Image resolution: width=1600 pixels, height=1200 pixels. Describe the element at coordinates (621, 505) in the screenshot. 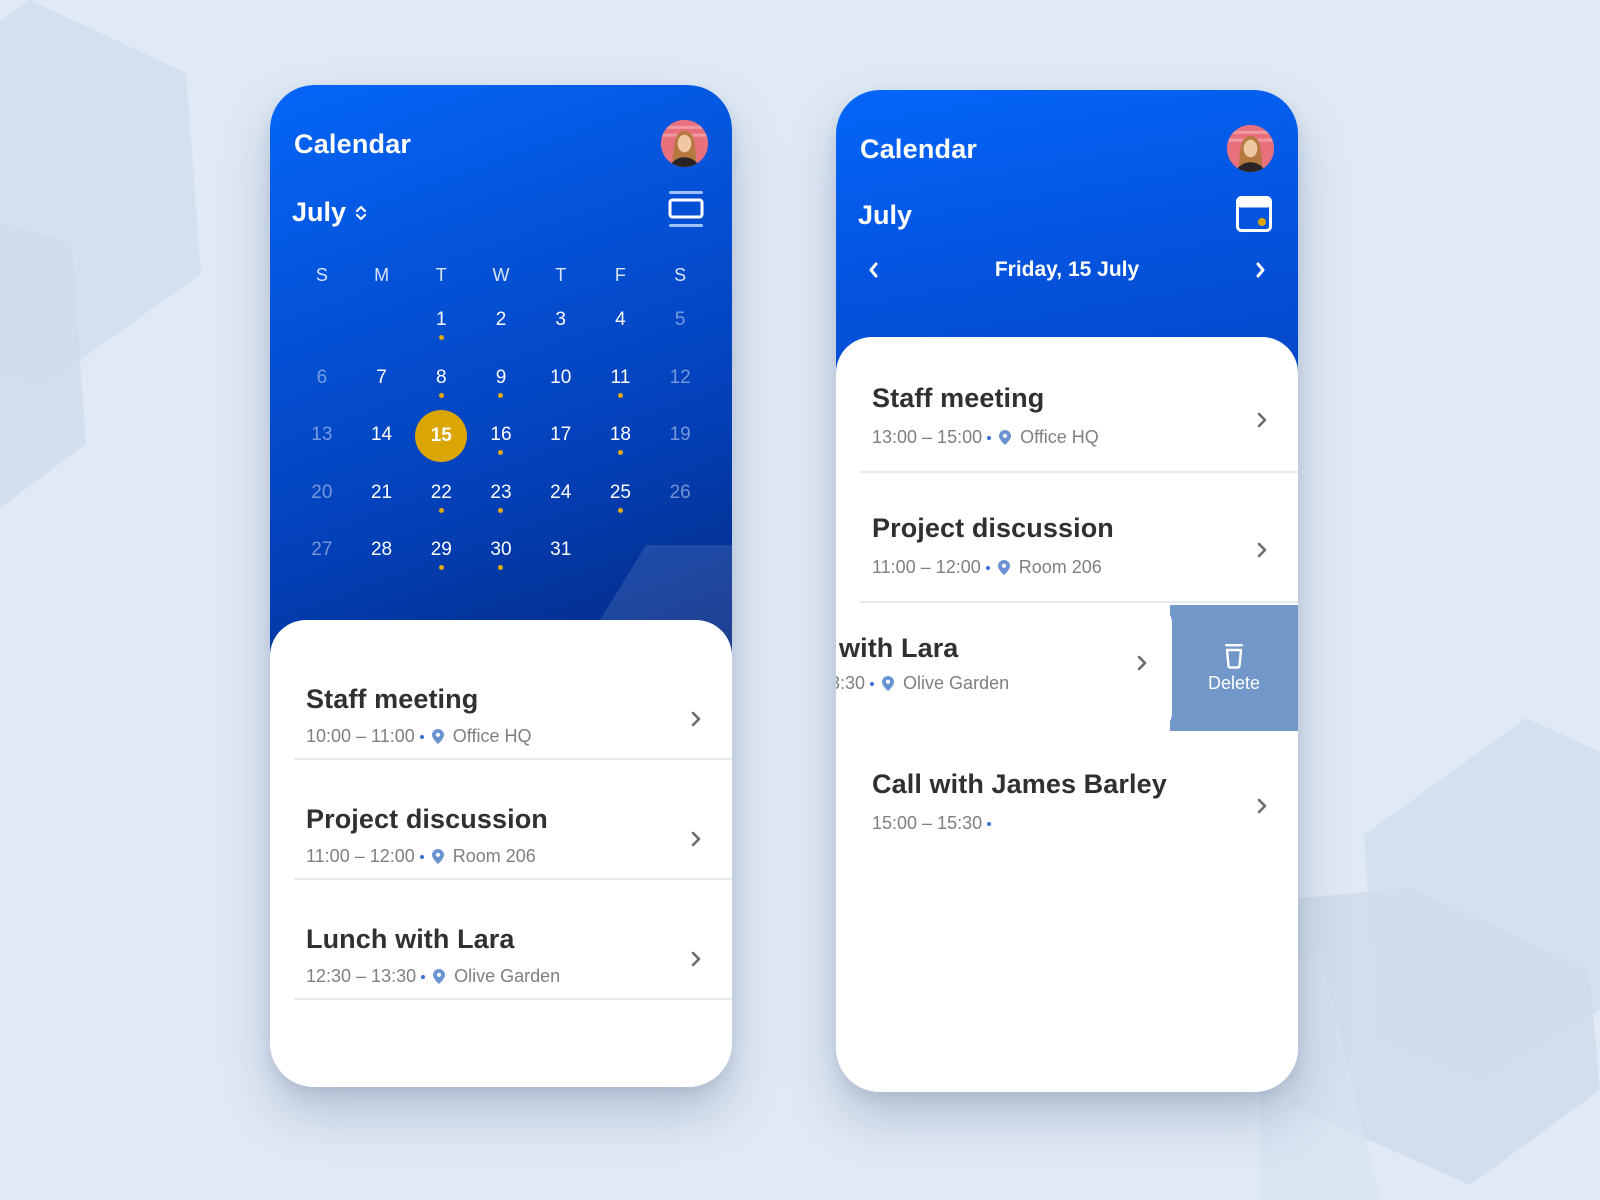

I see `day-cell: 25` at that location.